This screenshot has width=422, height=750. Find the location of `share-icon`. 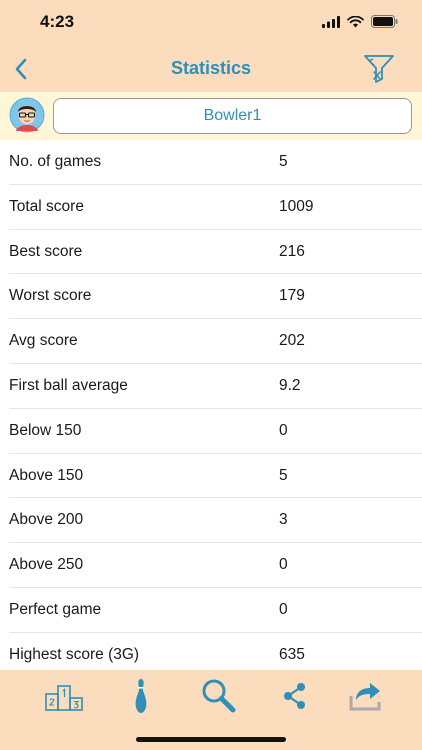

share-icon is located at coordinates (294, 696).